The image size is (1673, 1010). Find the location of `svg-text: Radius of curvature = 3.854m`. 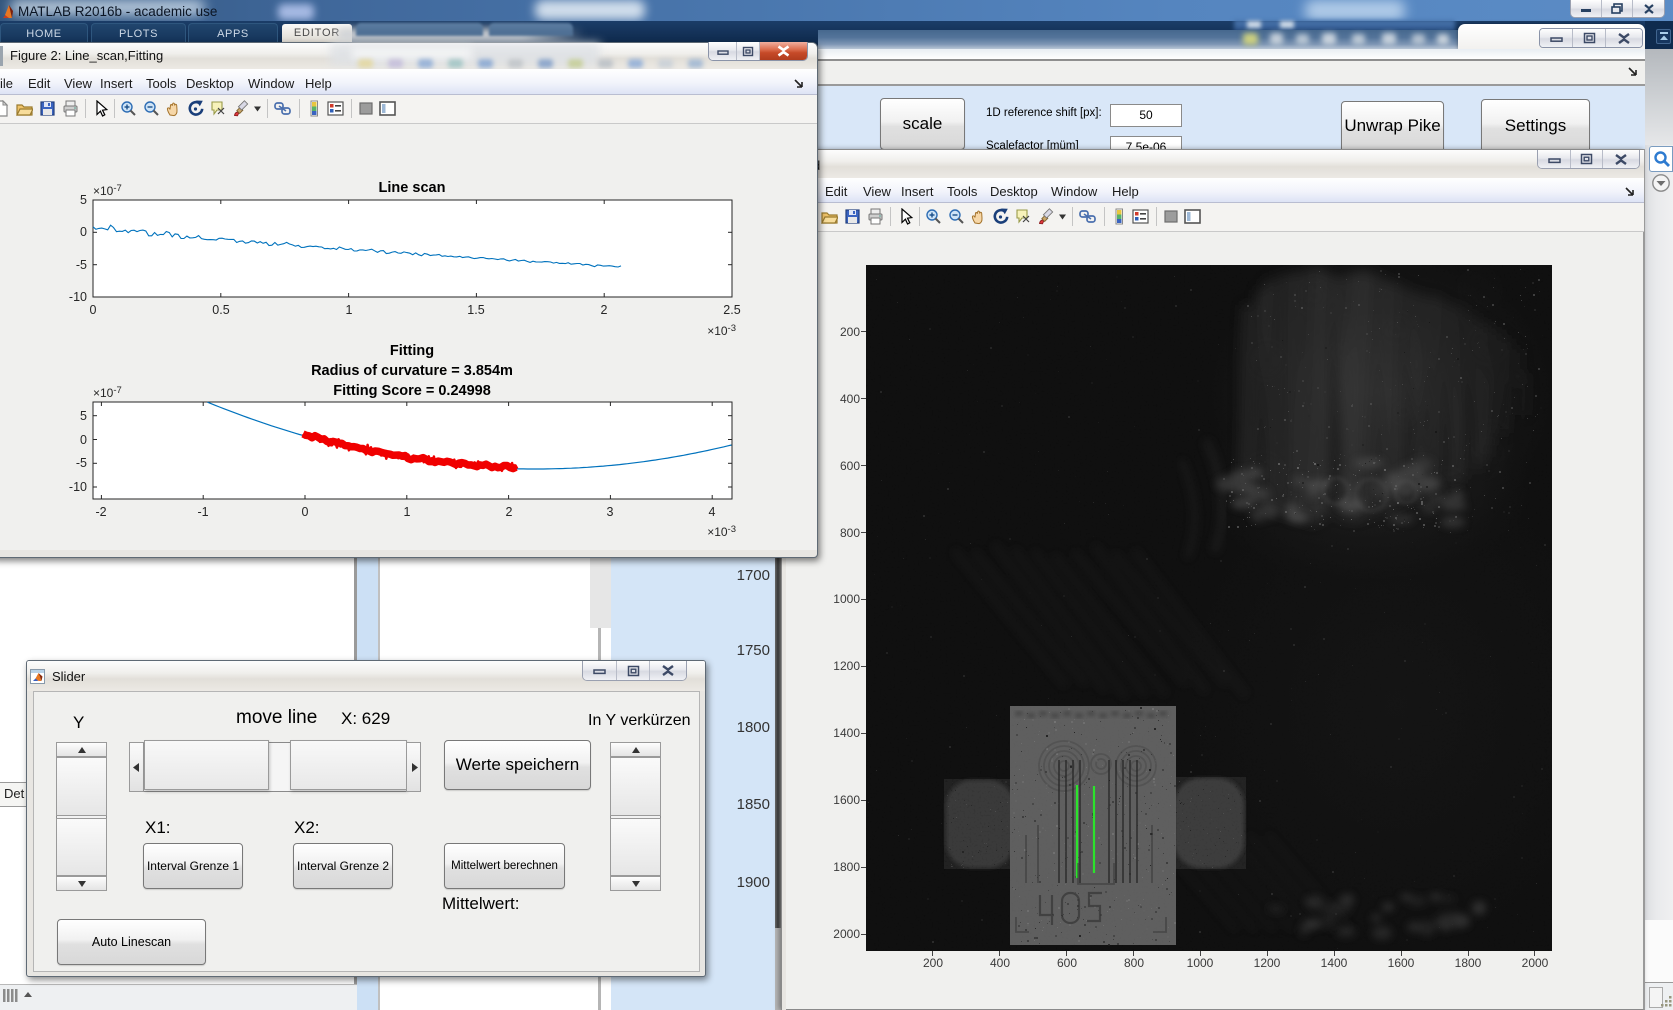

svg-text: Radius of curvature = 3.854m is located at coordinates (412, 371).